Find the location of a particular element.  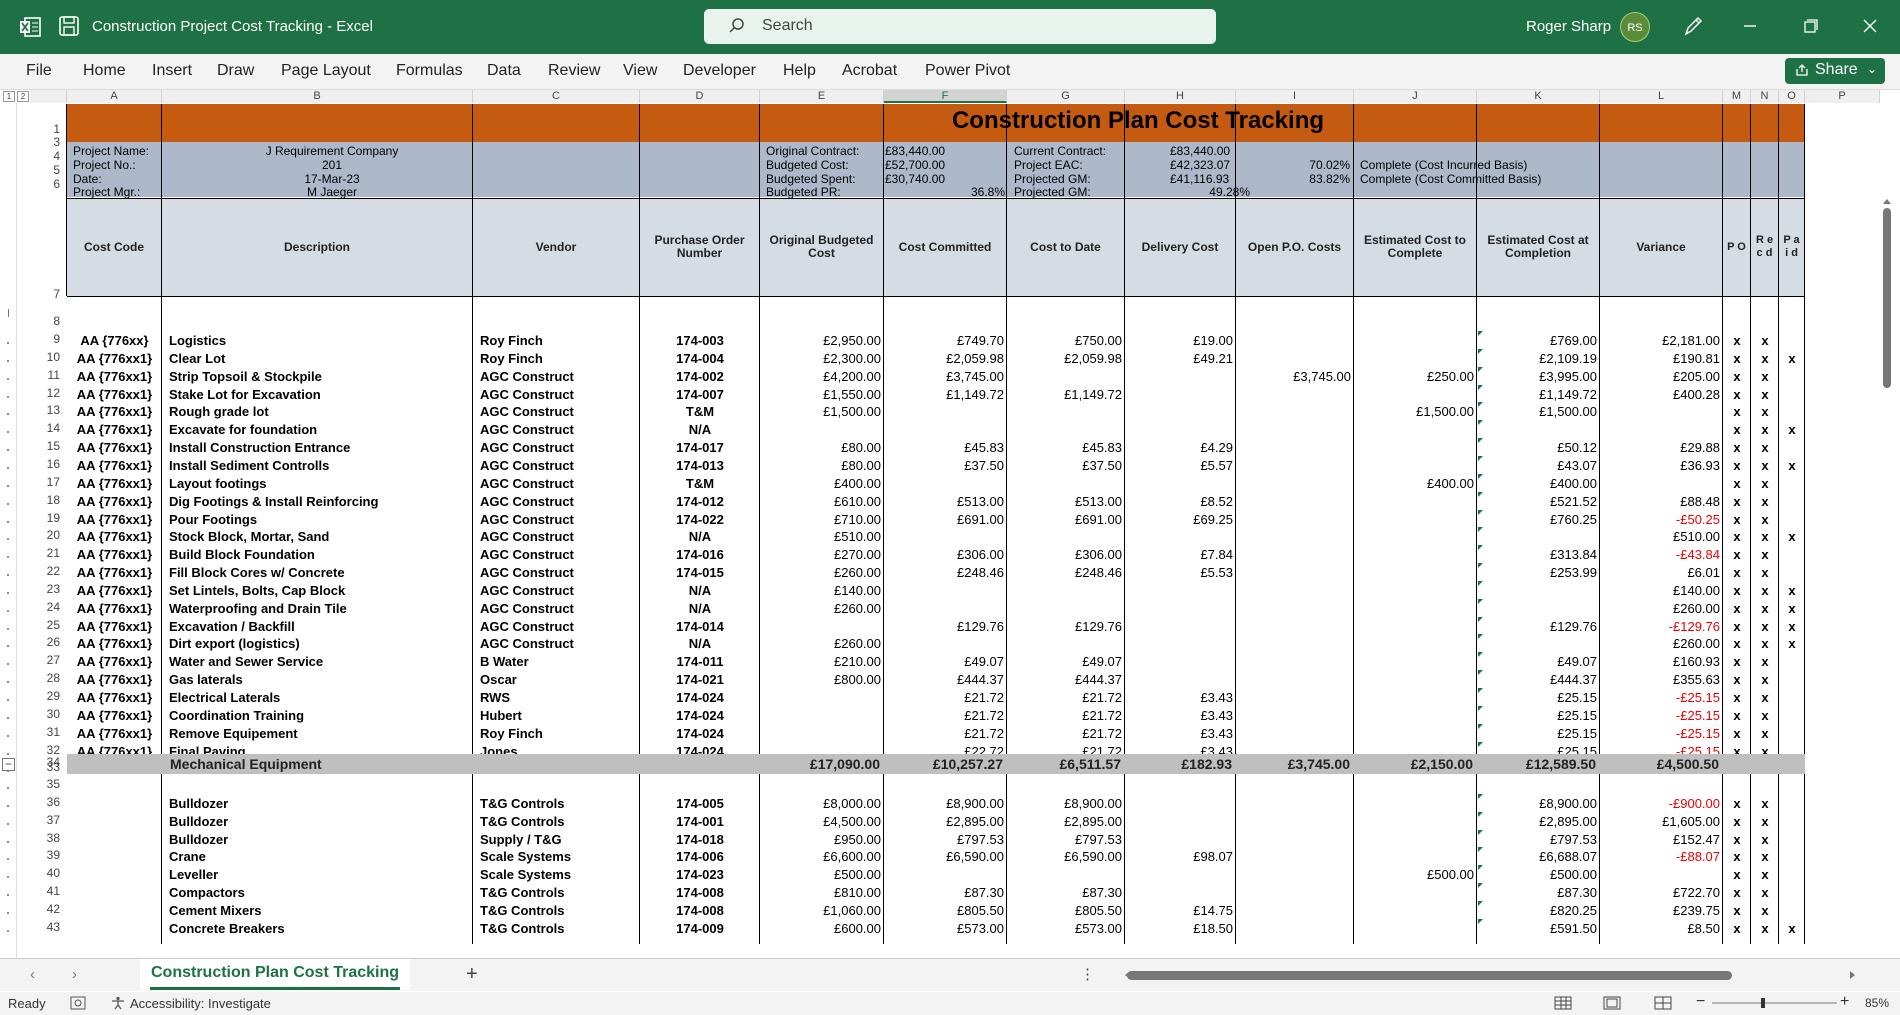

share-button: Share ⌄ is located at coordinates (1835, 71).